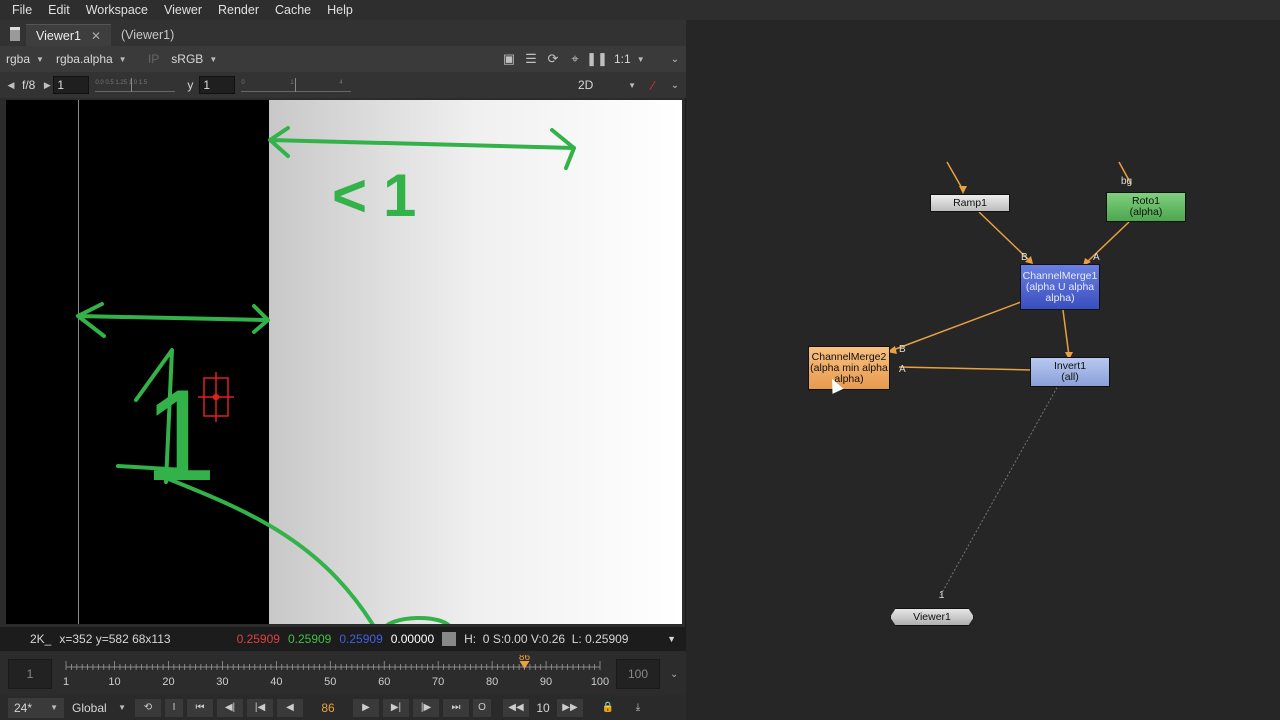  What do you see at coordinates (18, 59) in the screenshot?
I see `channels-value: rgba` at bounding box center [18, 59].